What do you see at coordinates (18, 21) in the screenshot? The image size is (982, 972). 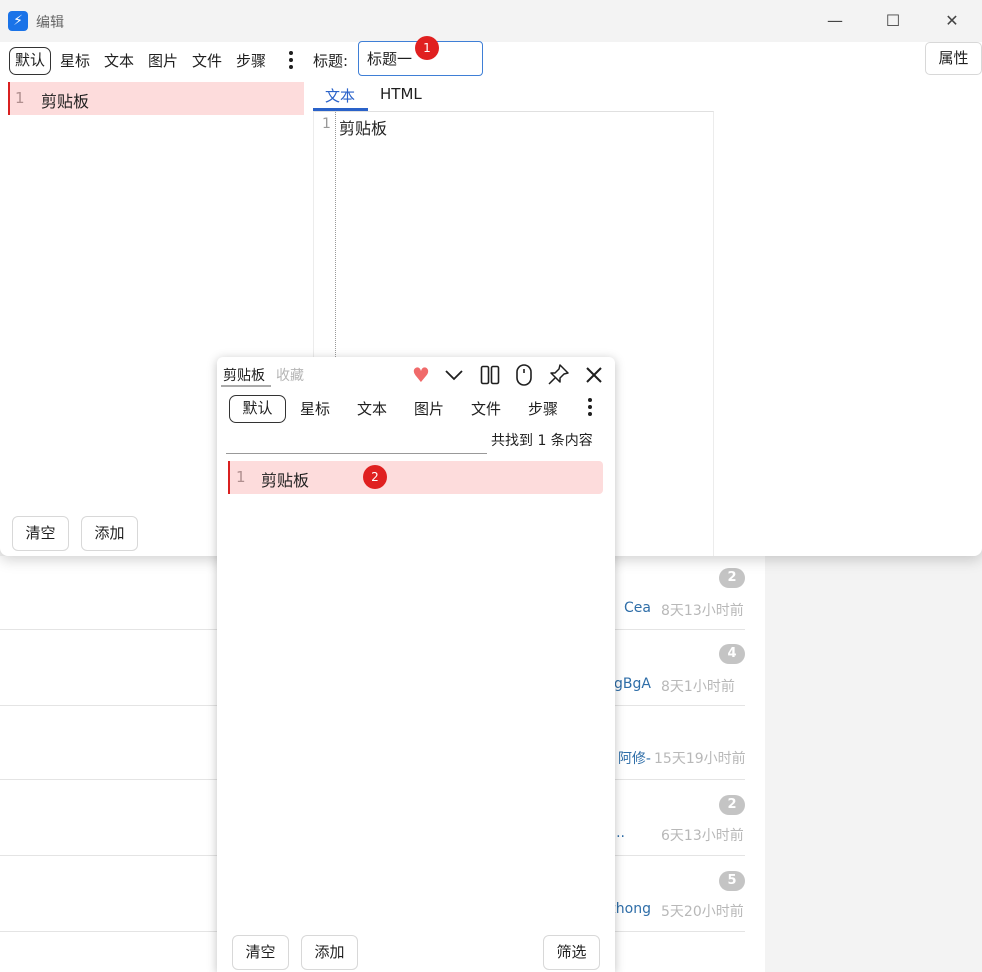 I see `lightning-icon: ⚡` at bounding box center [18, 21].